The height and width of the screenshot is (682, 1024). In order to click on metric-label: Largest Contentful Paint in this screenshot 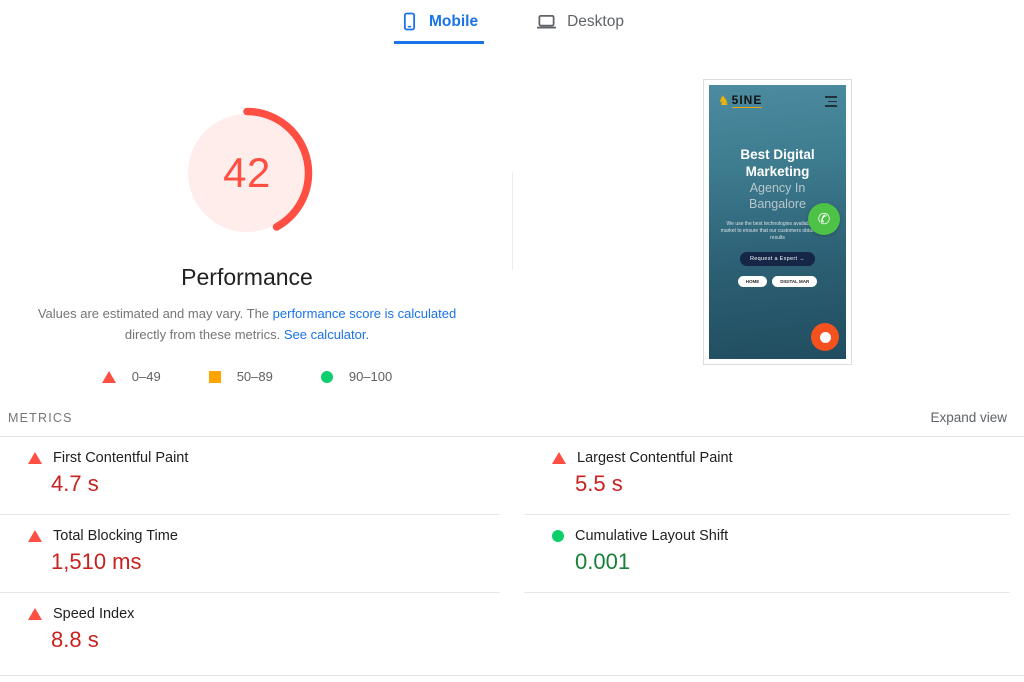, I will do `click(655, 458)`.